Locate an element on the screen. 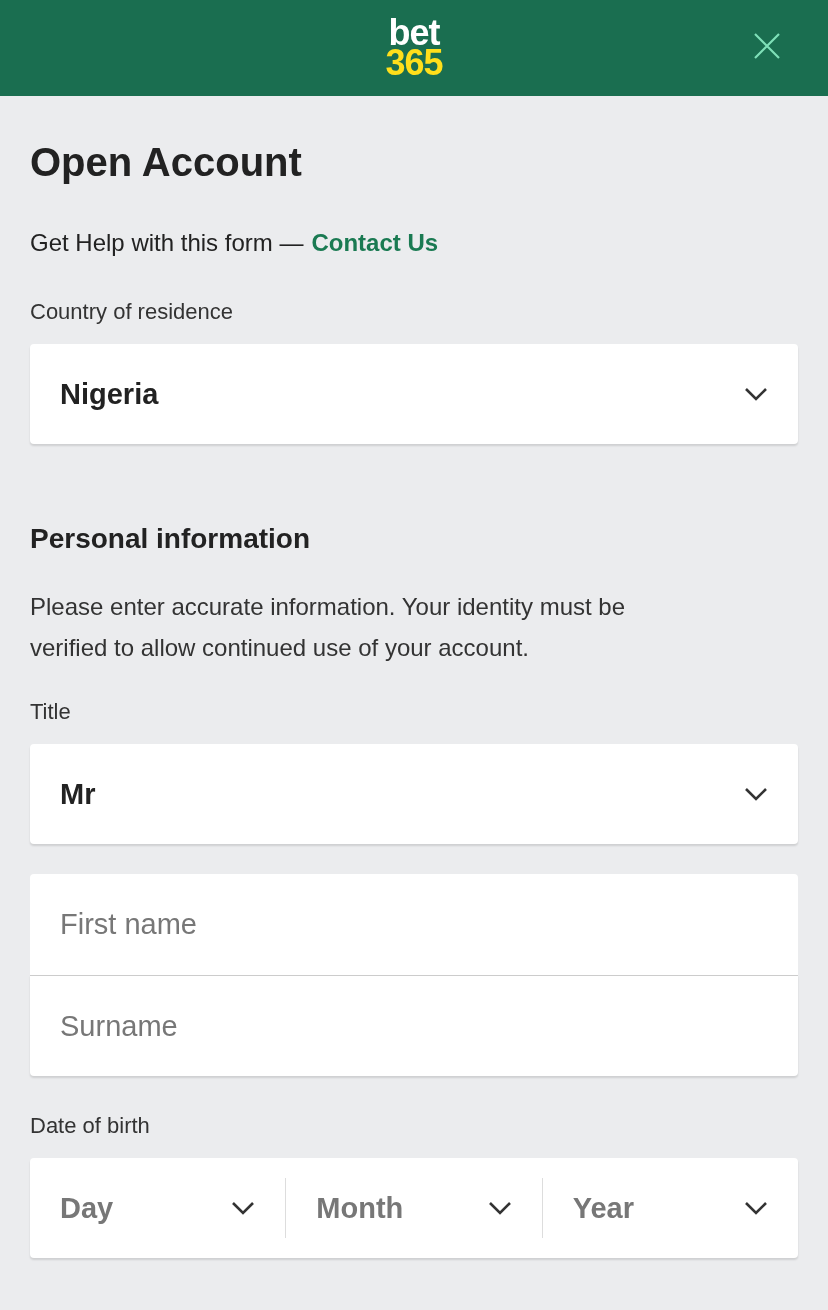  contact-link: Contact Us is located at coordinates (375, 243).